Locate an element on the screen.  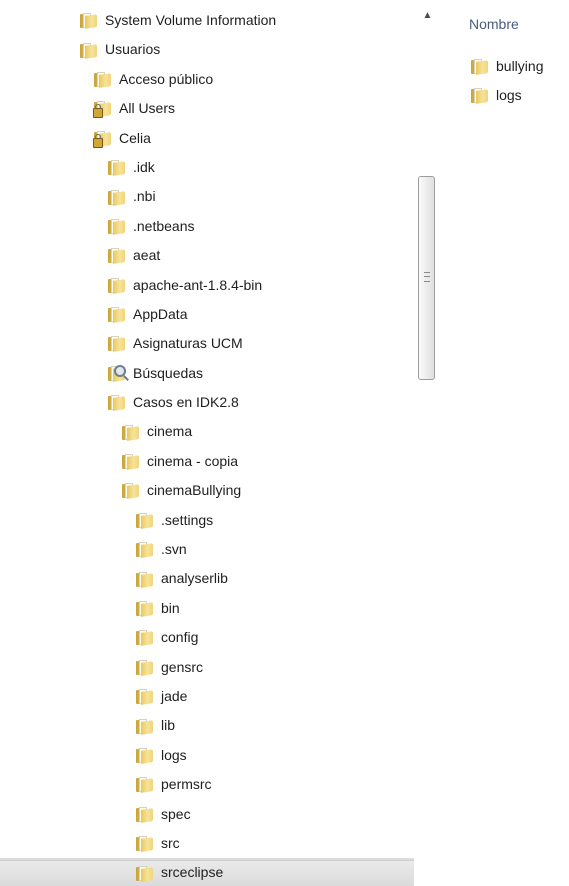
tree-item: Usuarios is located at coordinates (220, 49).